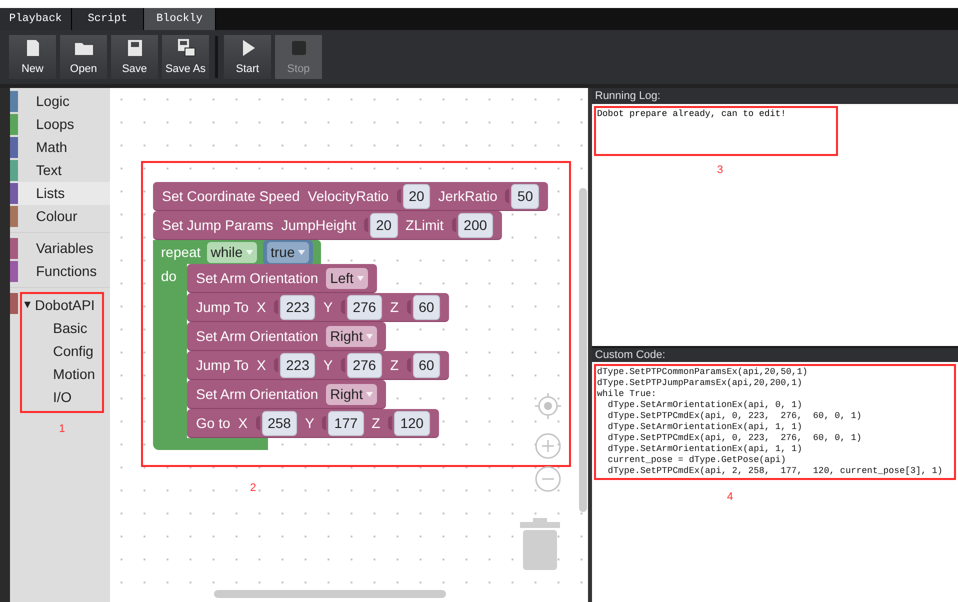 The image size is (958, 602). I want to click on tab: Script, so click(108, 19).